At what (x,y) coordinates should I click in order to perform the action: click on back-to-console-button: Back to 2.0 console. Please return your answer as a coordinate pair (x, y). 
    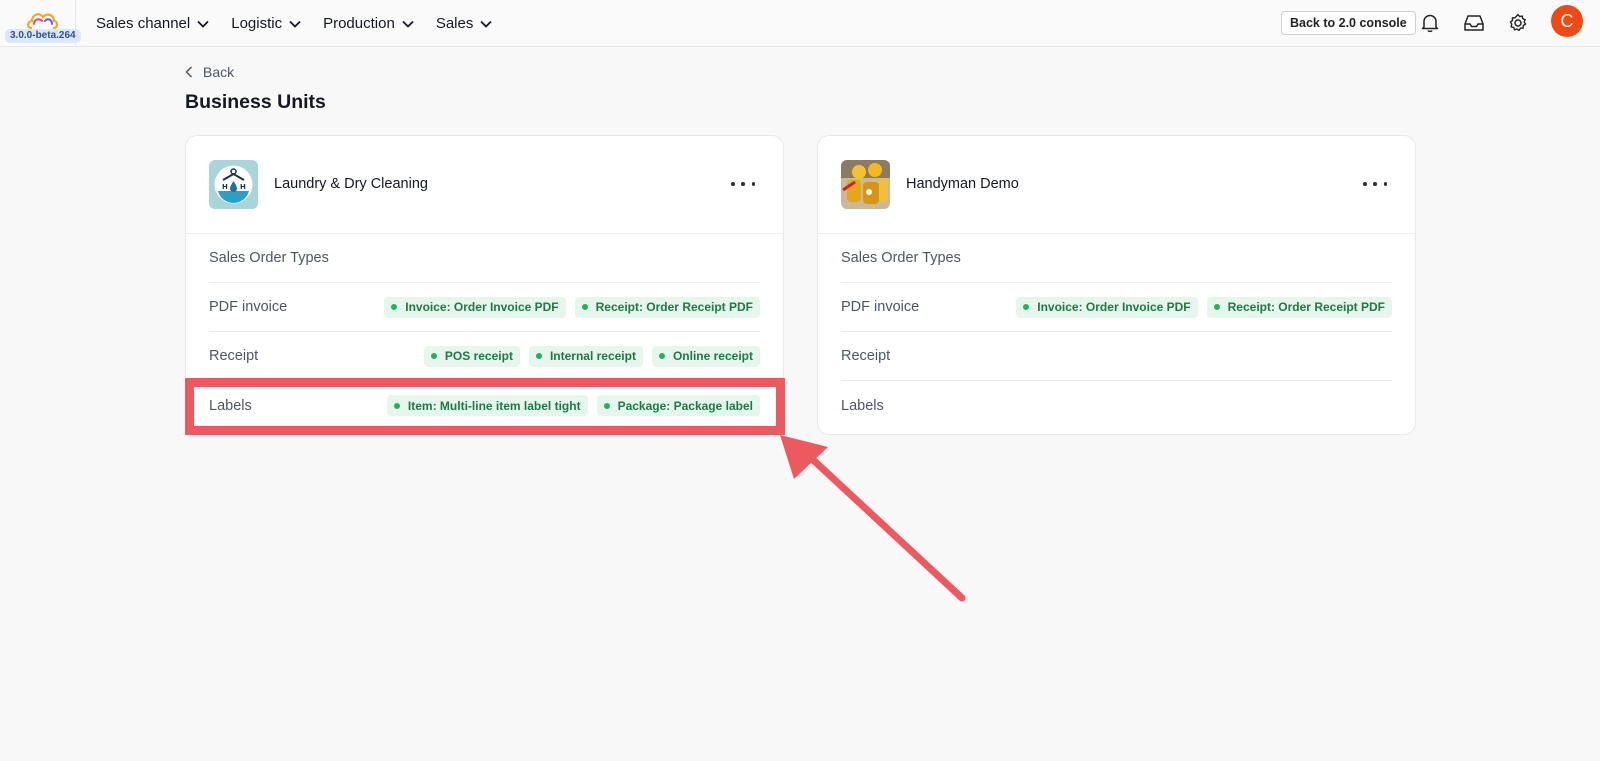
    Looking at the image, I should click on (1348, 23).